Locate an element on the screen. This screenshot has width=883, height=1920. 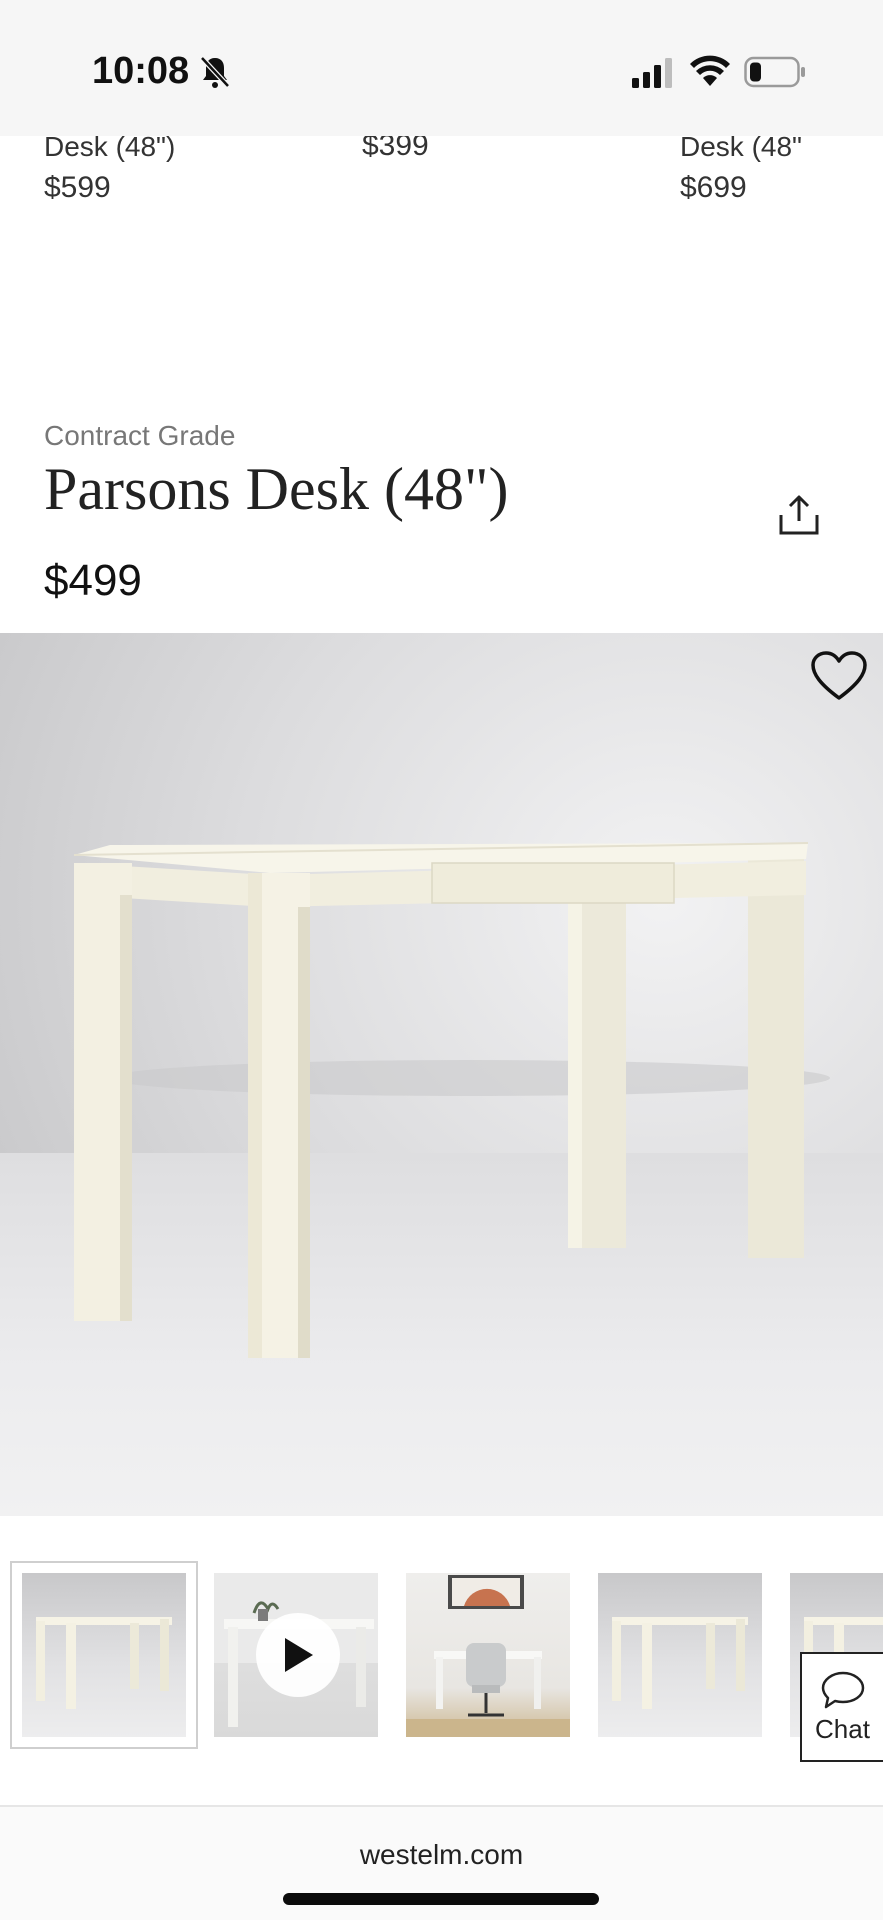
home-indicator is located at coordinates (441, 1899).